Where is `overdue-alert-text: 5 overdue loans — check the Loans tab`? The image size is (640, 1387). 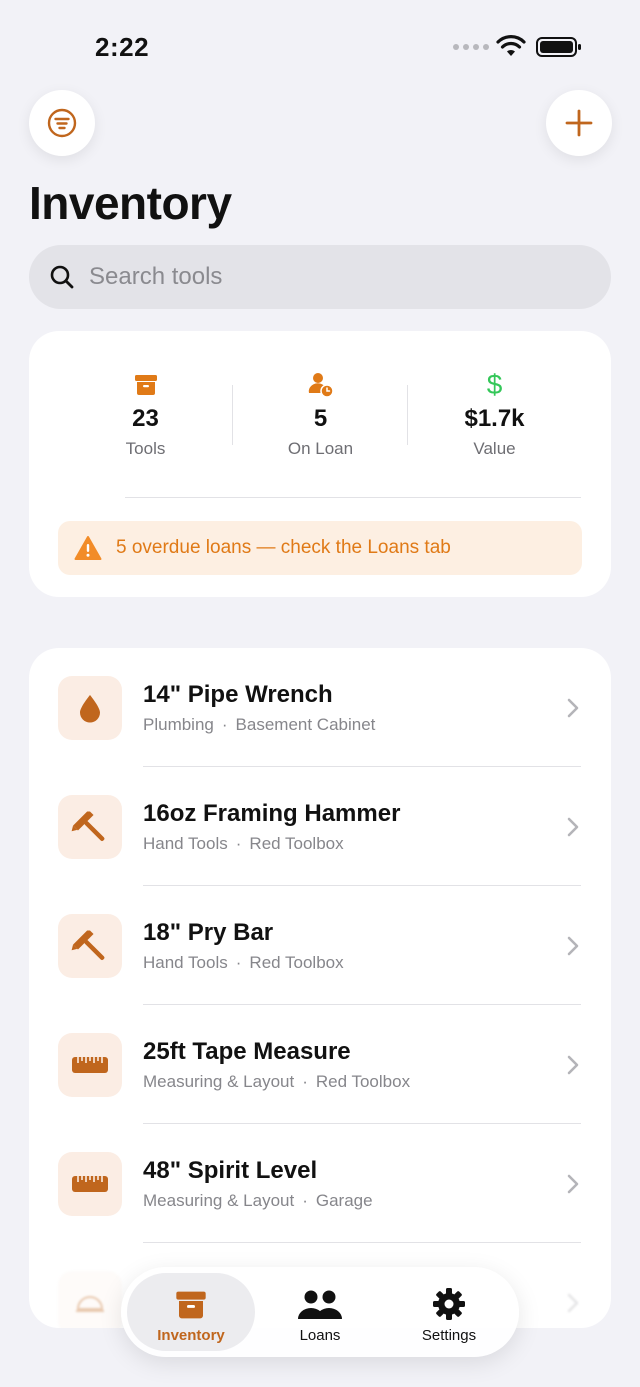 overdue-alert-text: 5 overdue loans — check the Loans tab is located at coordinates (283, 547).